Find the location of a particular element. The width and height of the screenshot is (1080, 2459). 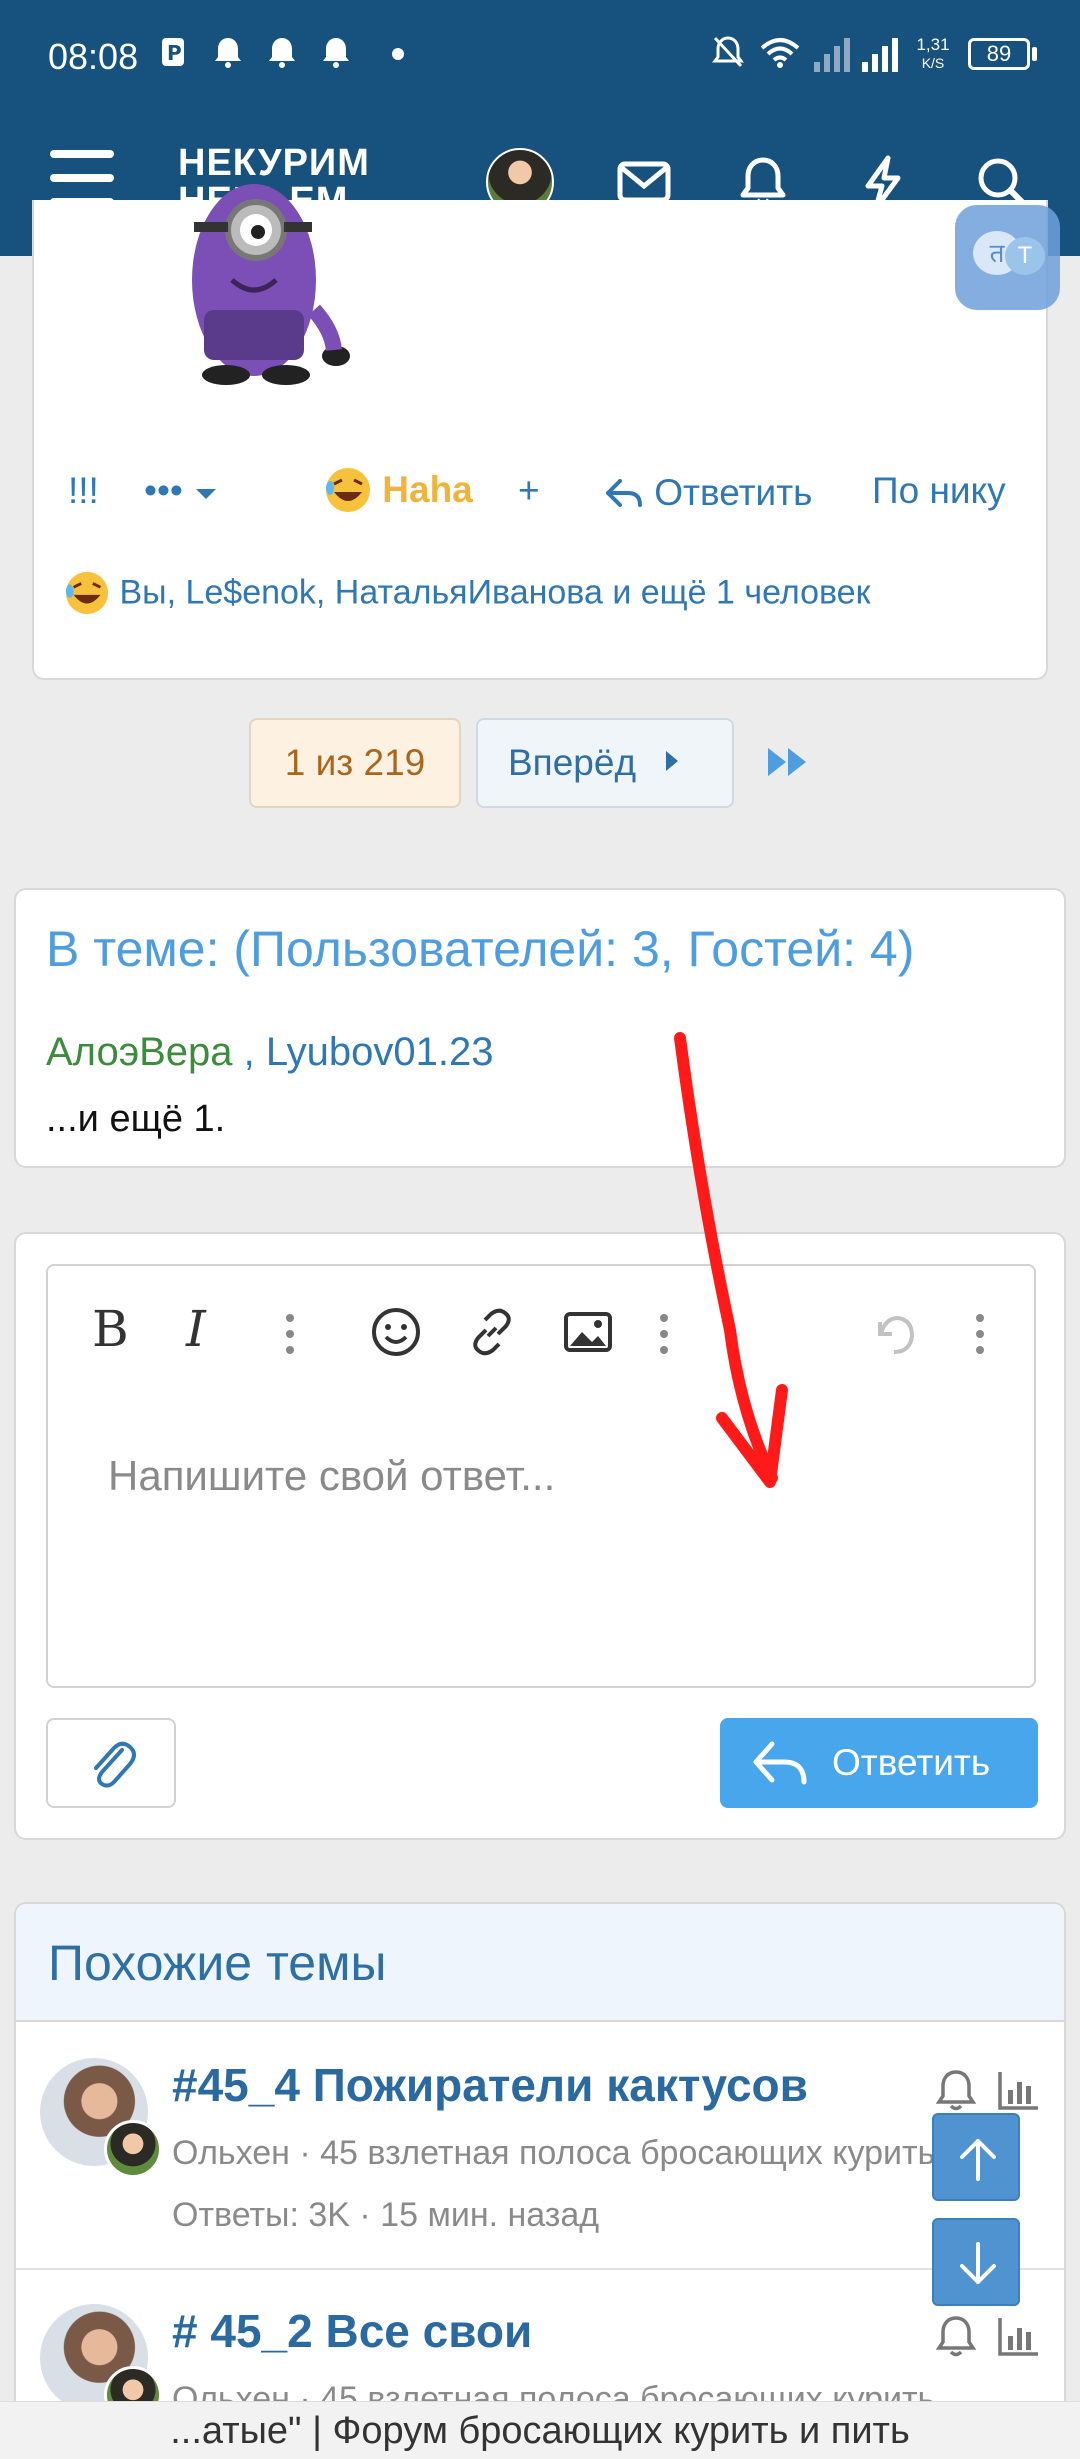

wifi-icon is located at coordinates (780, 53).